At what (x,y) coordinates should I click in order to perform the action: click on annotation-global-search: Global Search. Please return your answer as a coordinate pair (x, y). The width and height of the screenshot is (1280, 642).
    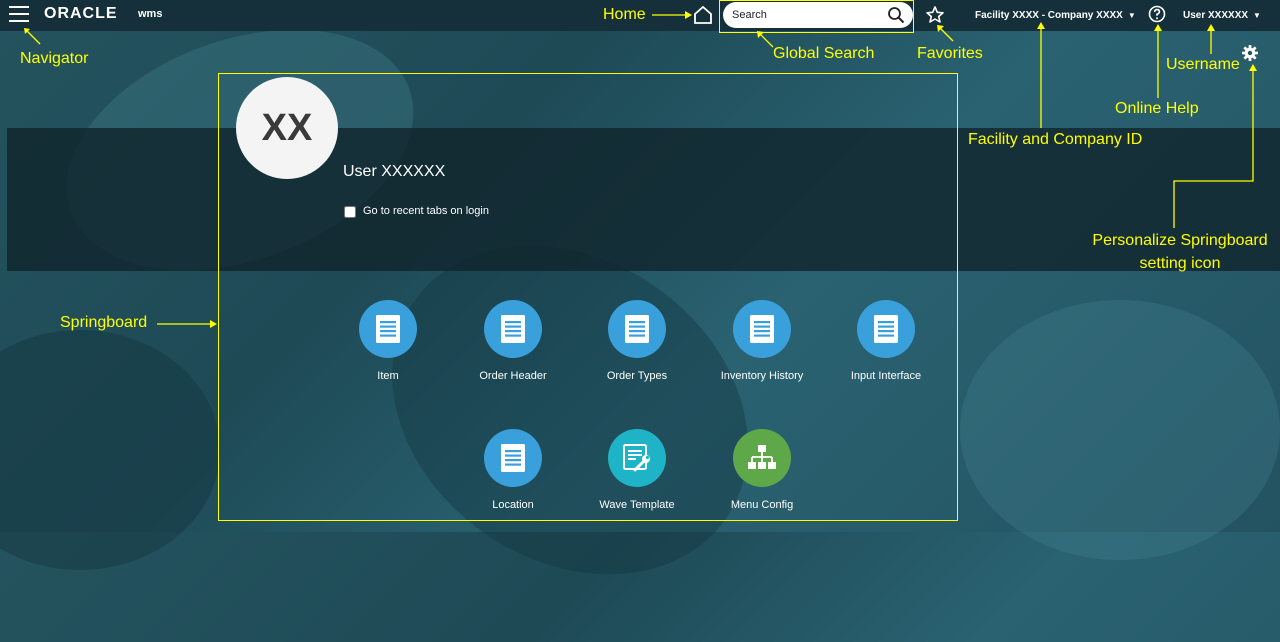
    Looking at the image, I should click on (824, 53).